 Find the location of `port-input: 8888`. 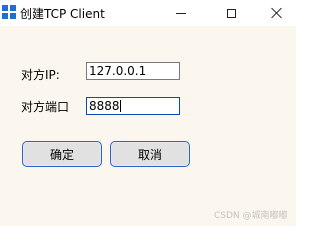

port-input: 8888 is located at coordinates (133, 106).